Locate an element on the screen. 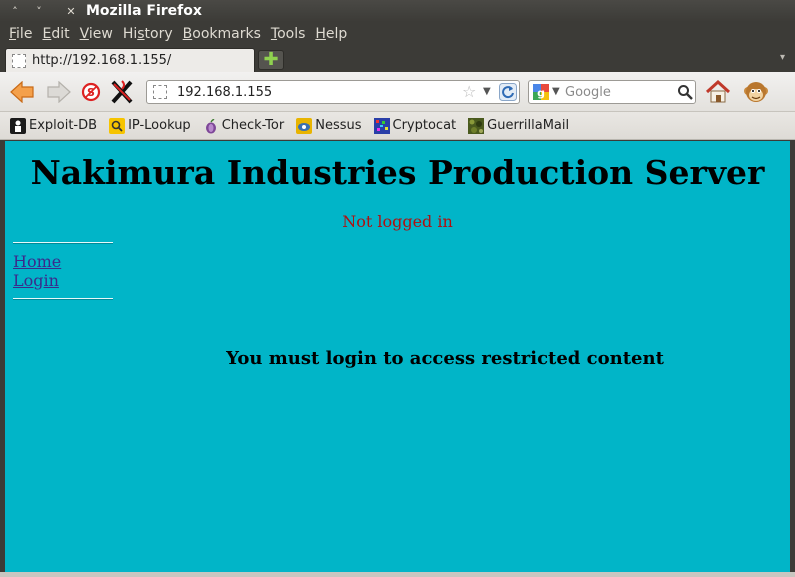 This screenshot has width=795, height=577. google-engine-icon: g is located at coordinates (541, 92).